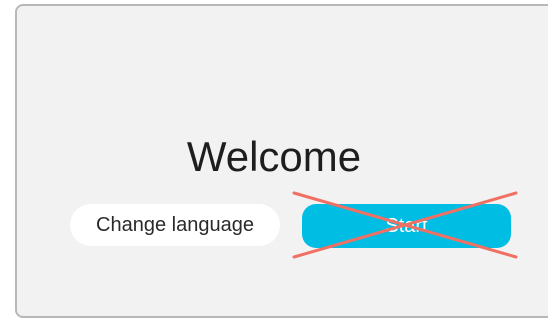  What do you see at coordinates (406, 226) in the screenshot?
I see `start-button: Start` at bounding box center [406, 226].